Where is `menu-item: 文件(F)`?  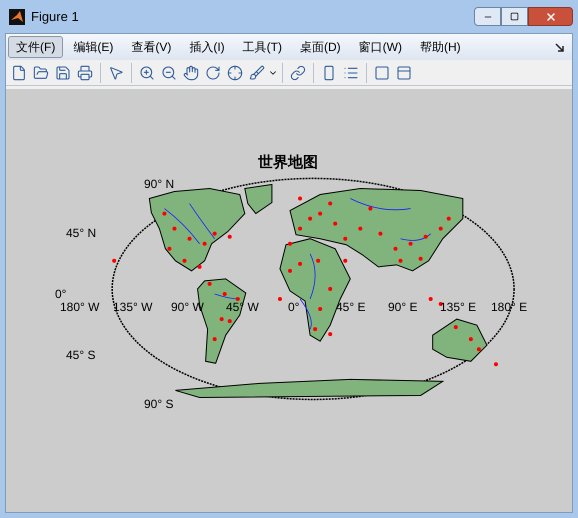 menu-item: 文件(F) is located at coordinates (36, 47).